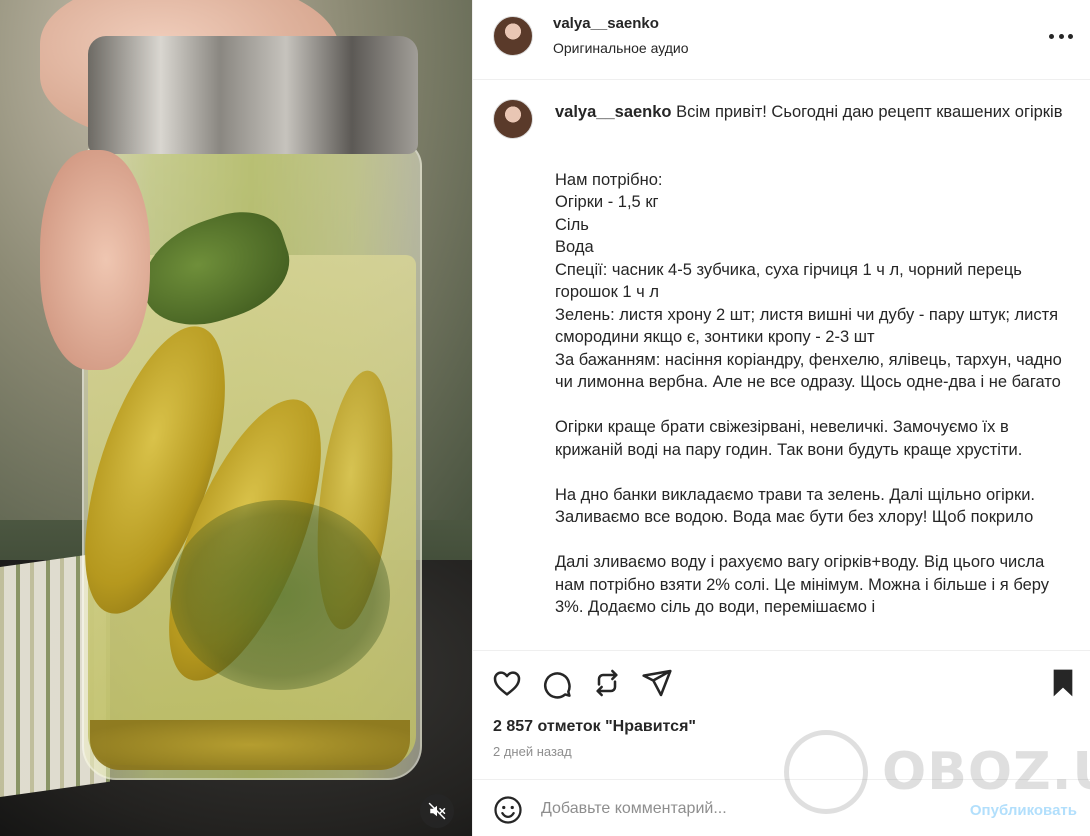 The height and width of the screenshot is (836, 1090). I want to click on media-dill, so click(280, 595).